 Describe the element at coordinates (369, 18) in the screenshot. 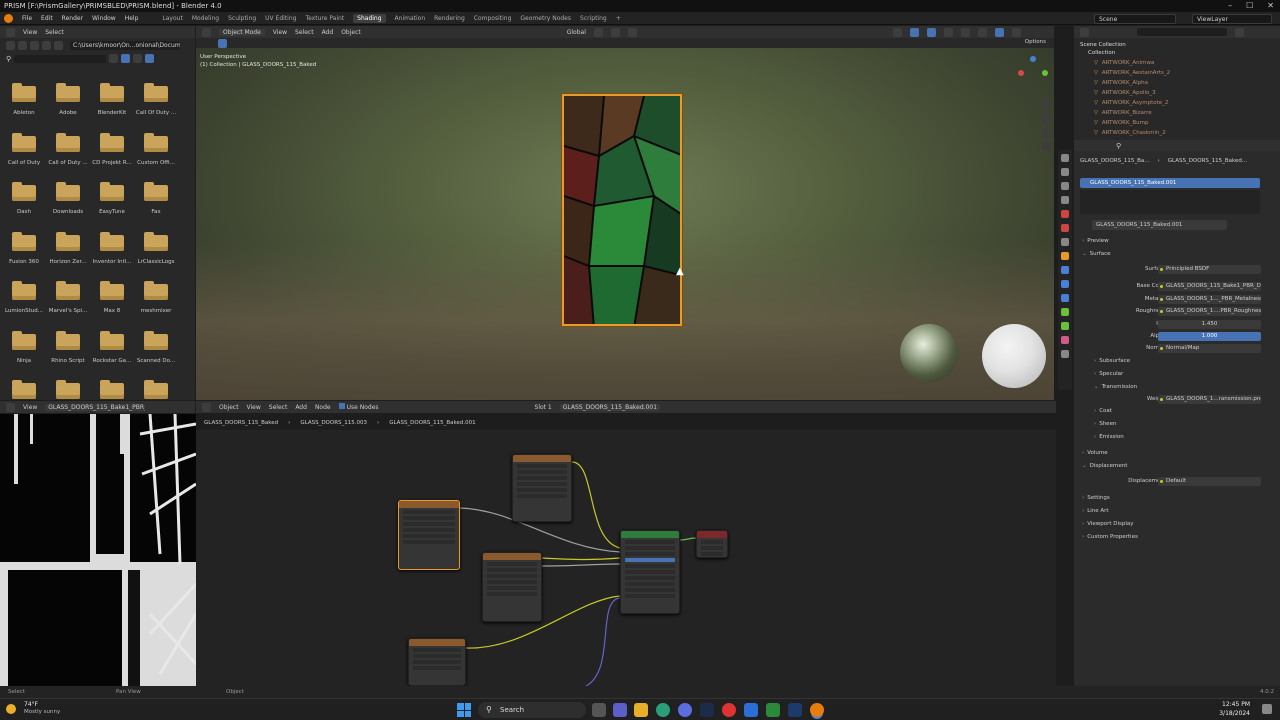

I see `tab-shading: Shading` at that location.